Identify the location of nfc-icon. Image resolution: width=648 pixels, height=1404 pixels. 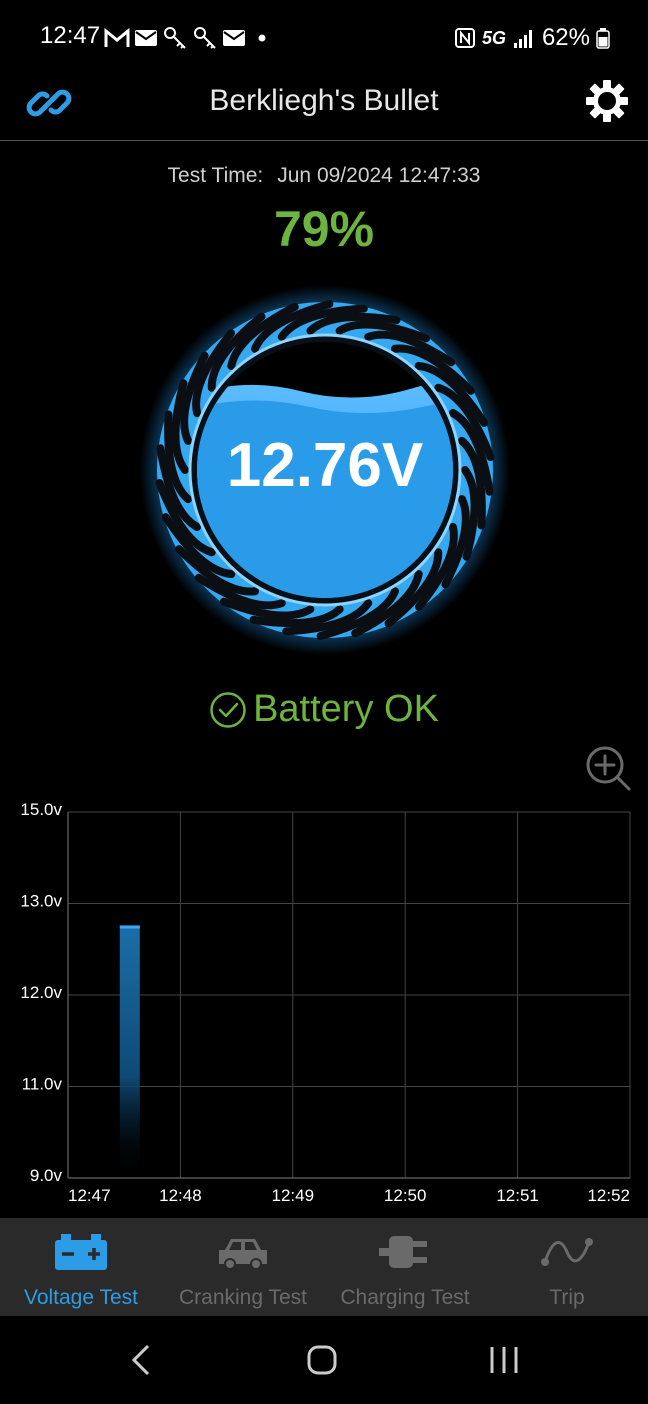
(464, 38).